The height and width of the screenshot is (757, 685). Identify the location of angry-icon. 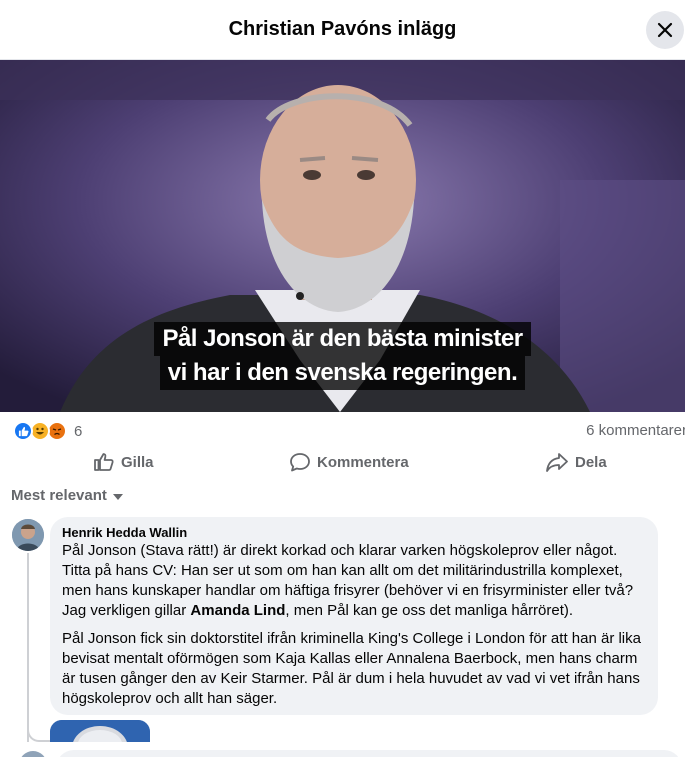
(57, 431).